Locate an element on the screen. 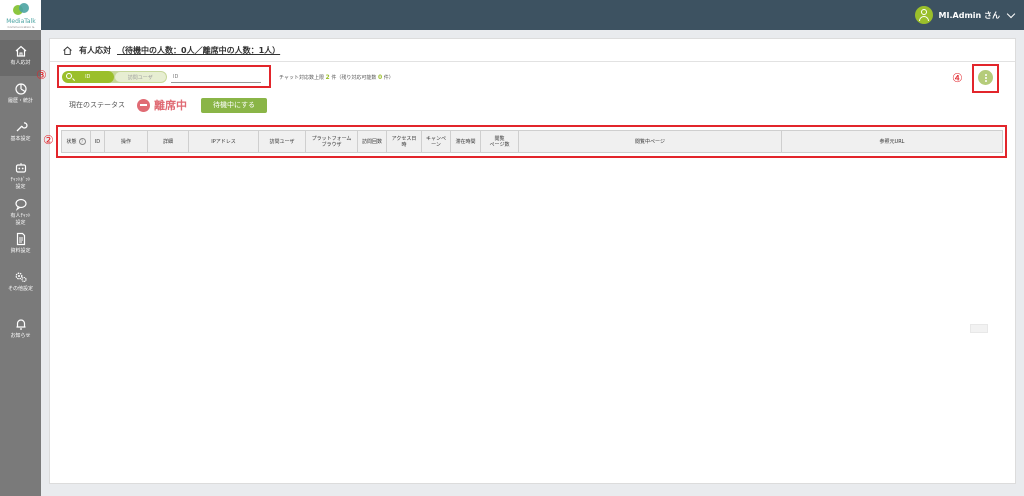  logo-text: MediaTalk is located at coordinates (21, 21).